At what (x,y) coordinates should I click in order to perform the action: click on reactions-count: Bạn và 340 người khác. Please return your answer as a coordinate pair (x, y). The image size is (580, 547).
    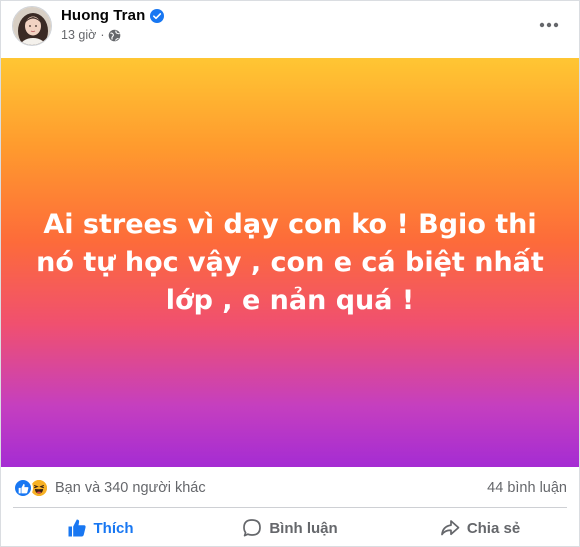
    Looking at the image, I should click on (130, 488).